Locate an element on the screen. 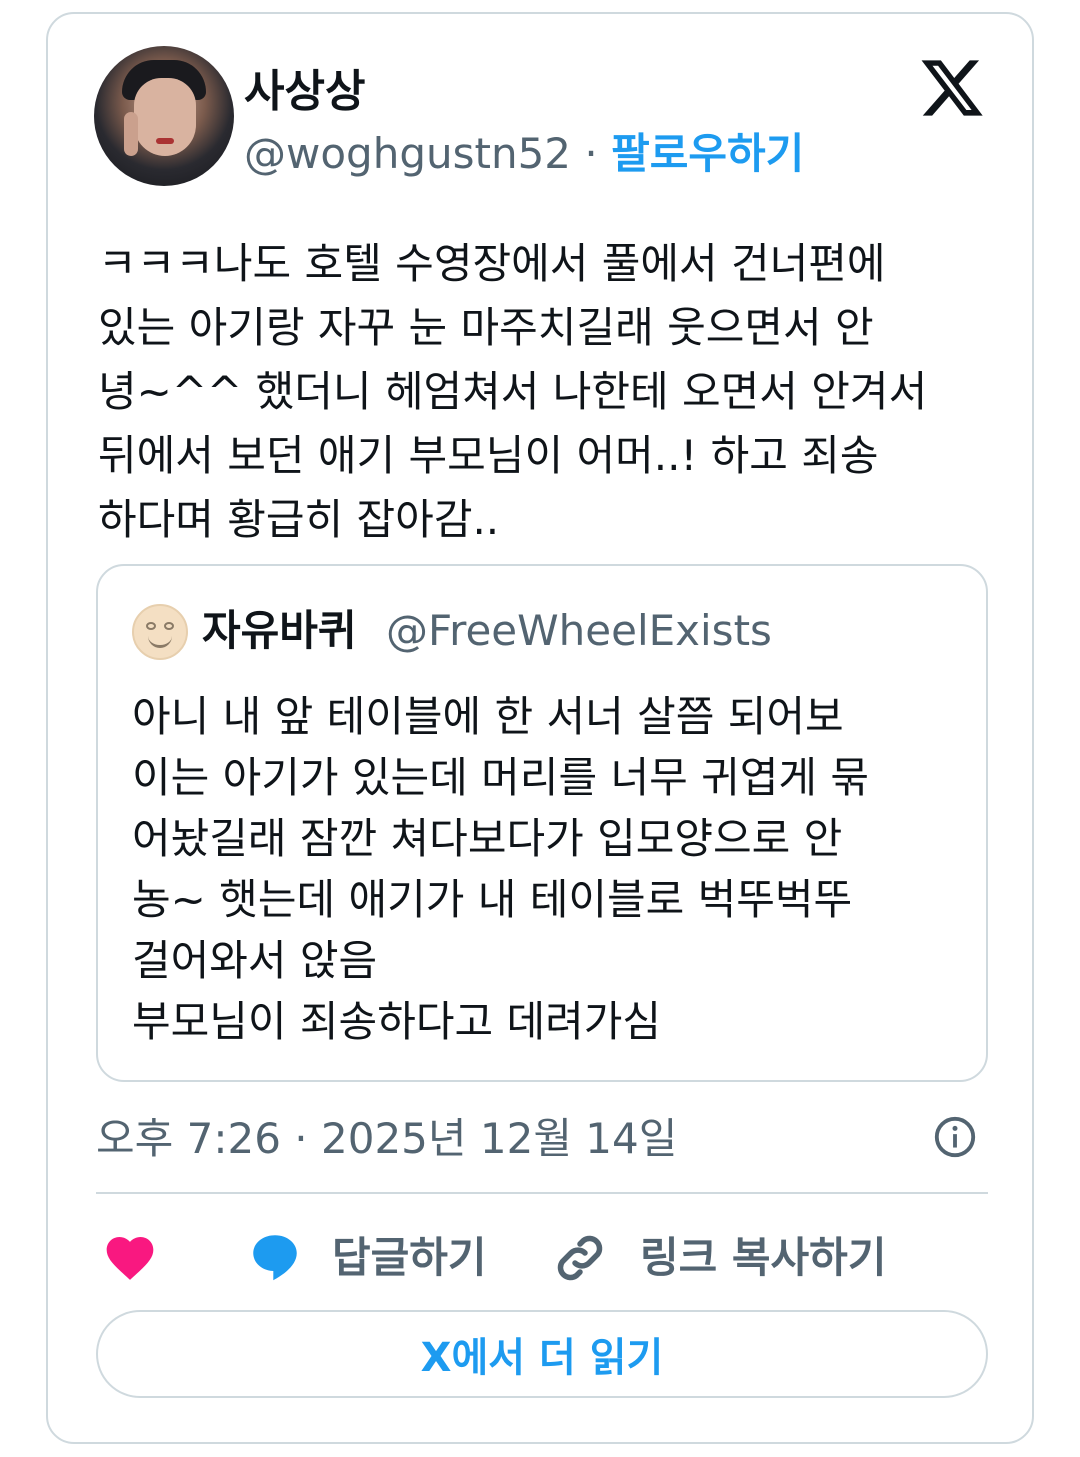  quoted-author-avatar is located at coordinates (160, 632).